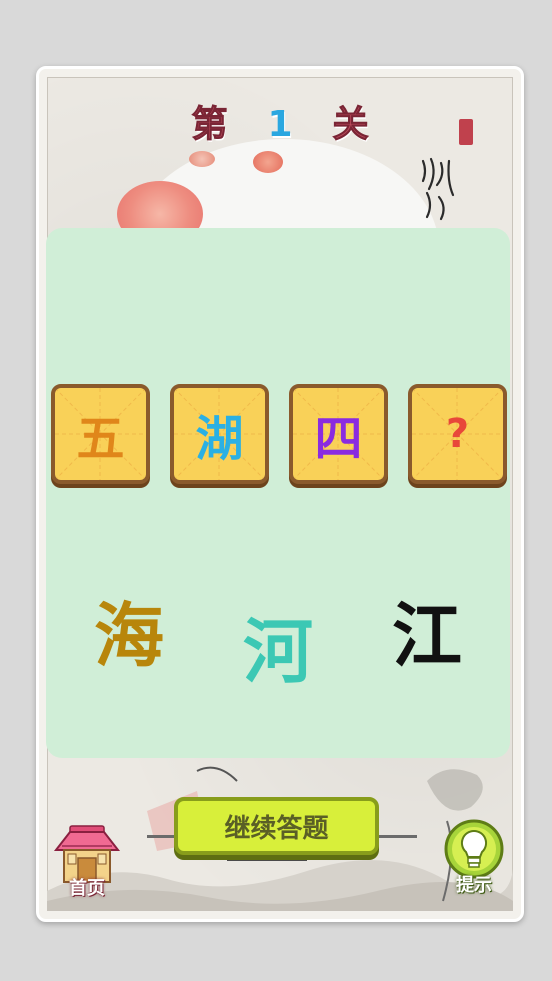  Describe the element at coordinates (87, 888) in the screenshot. I see `home-label: 首页` at that location.